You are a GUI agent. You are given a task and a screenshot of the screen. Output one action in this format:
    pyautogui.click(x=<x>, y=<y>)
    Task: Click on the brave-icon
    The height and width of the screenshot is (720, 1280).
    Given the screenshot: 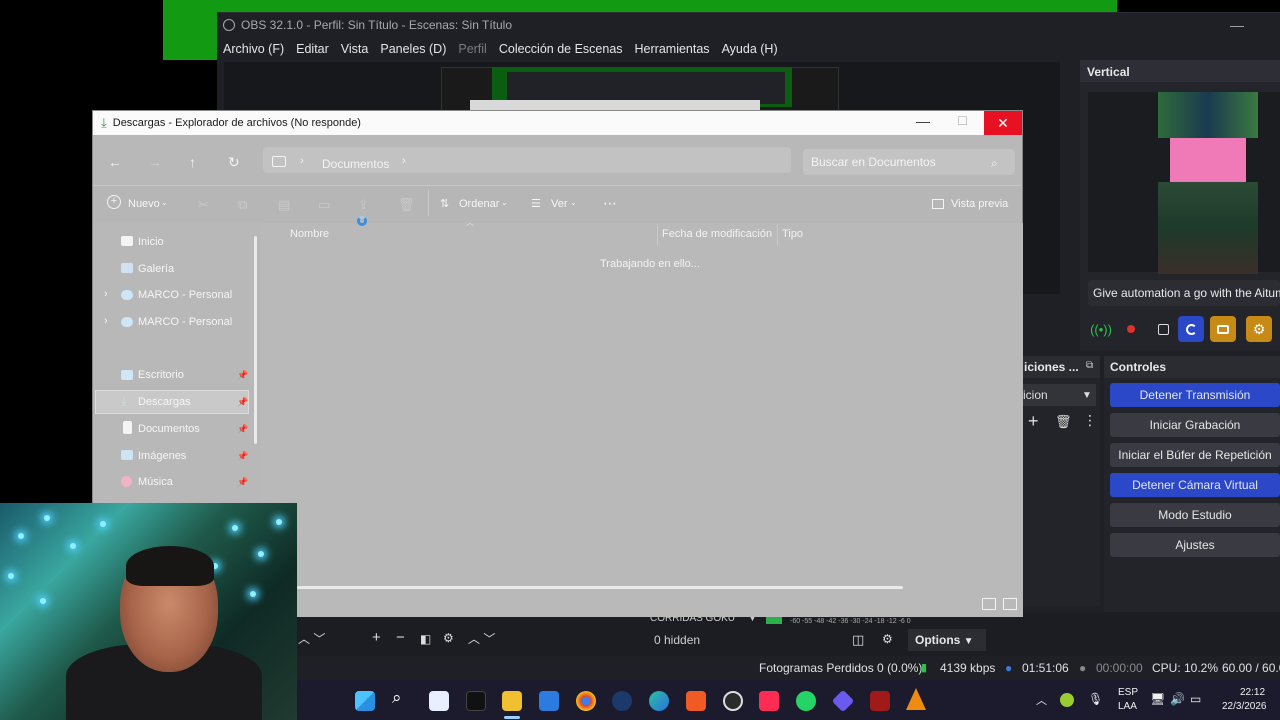 What is the action you would take?
    pyautogui.click(x=696, y=701)
    